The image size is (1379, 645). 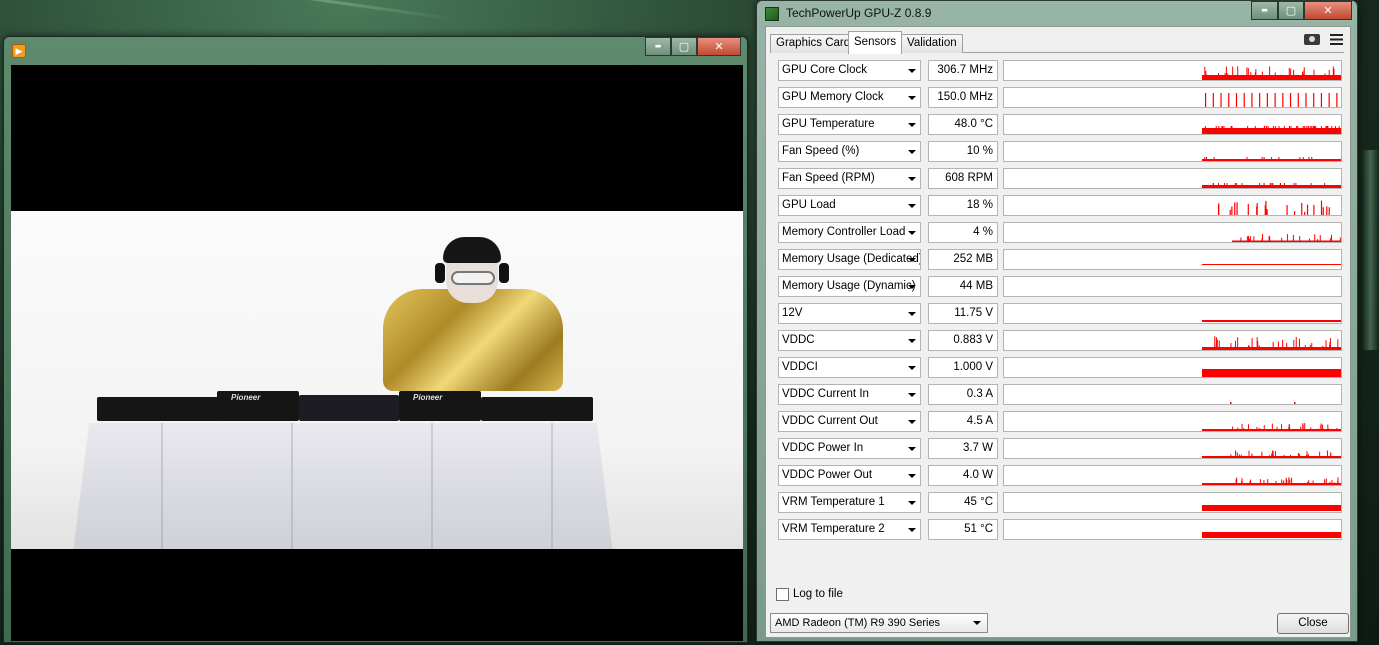 What do you see at coordinates (440, 406) in the screenshot?
I see `cdj-right: Pioneer` at bounding box center [440, 406].